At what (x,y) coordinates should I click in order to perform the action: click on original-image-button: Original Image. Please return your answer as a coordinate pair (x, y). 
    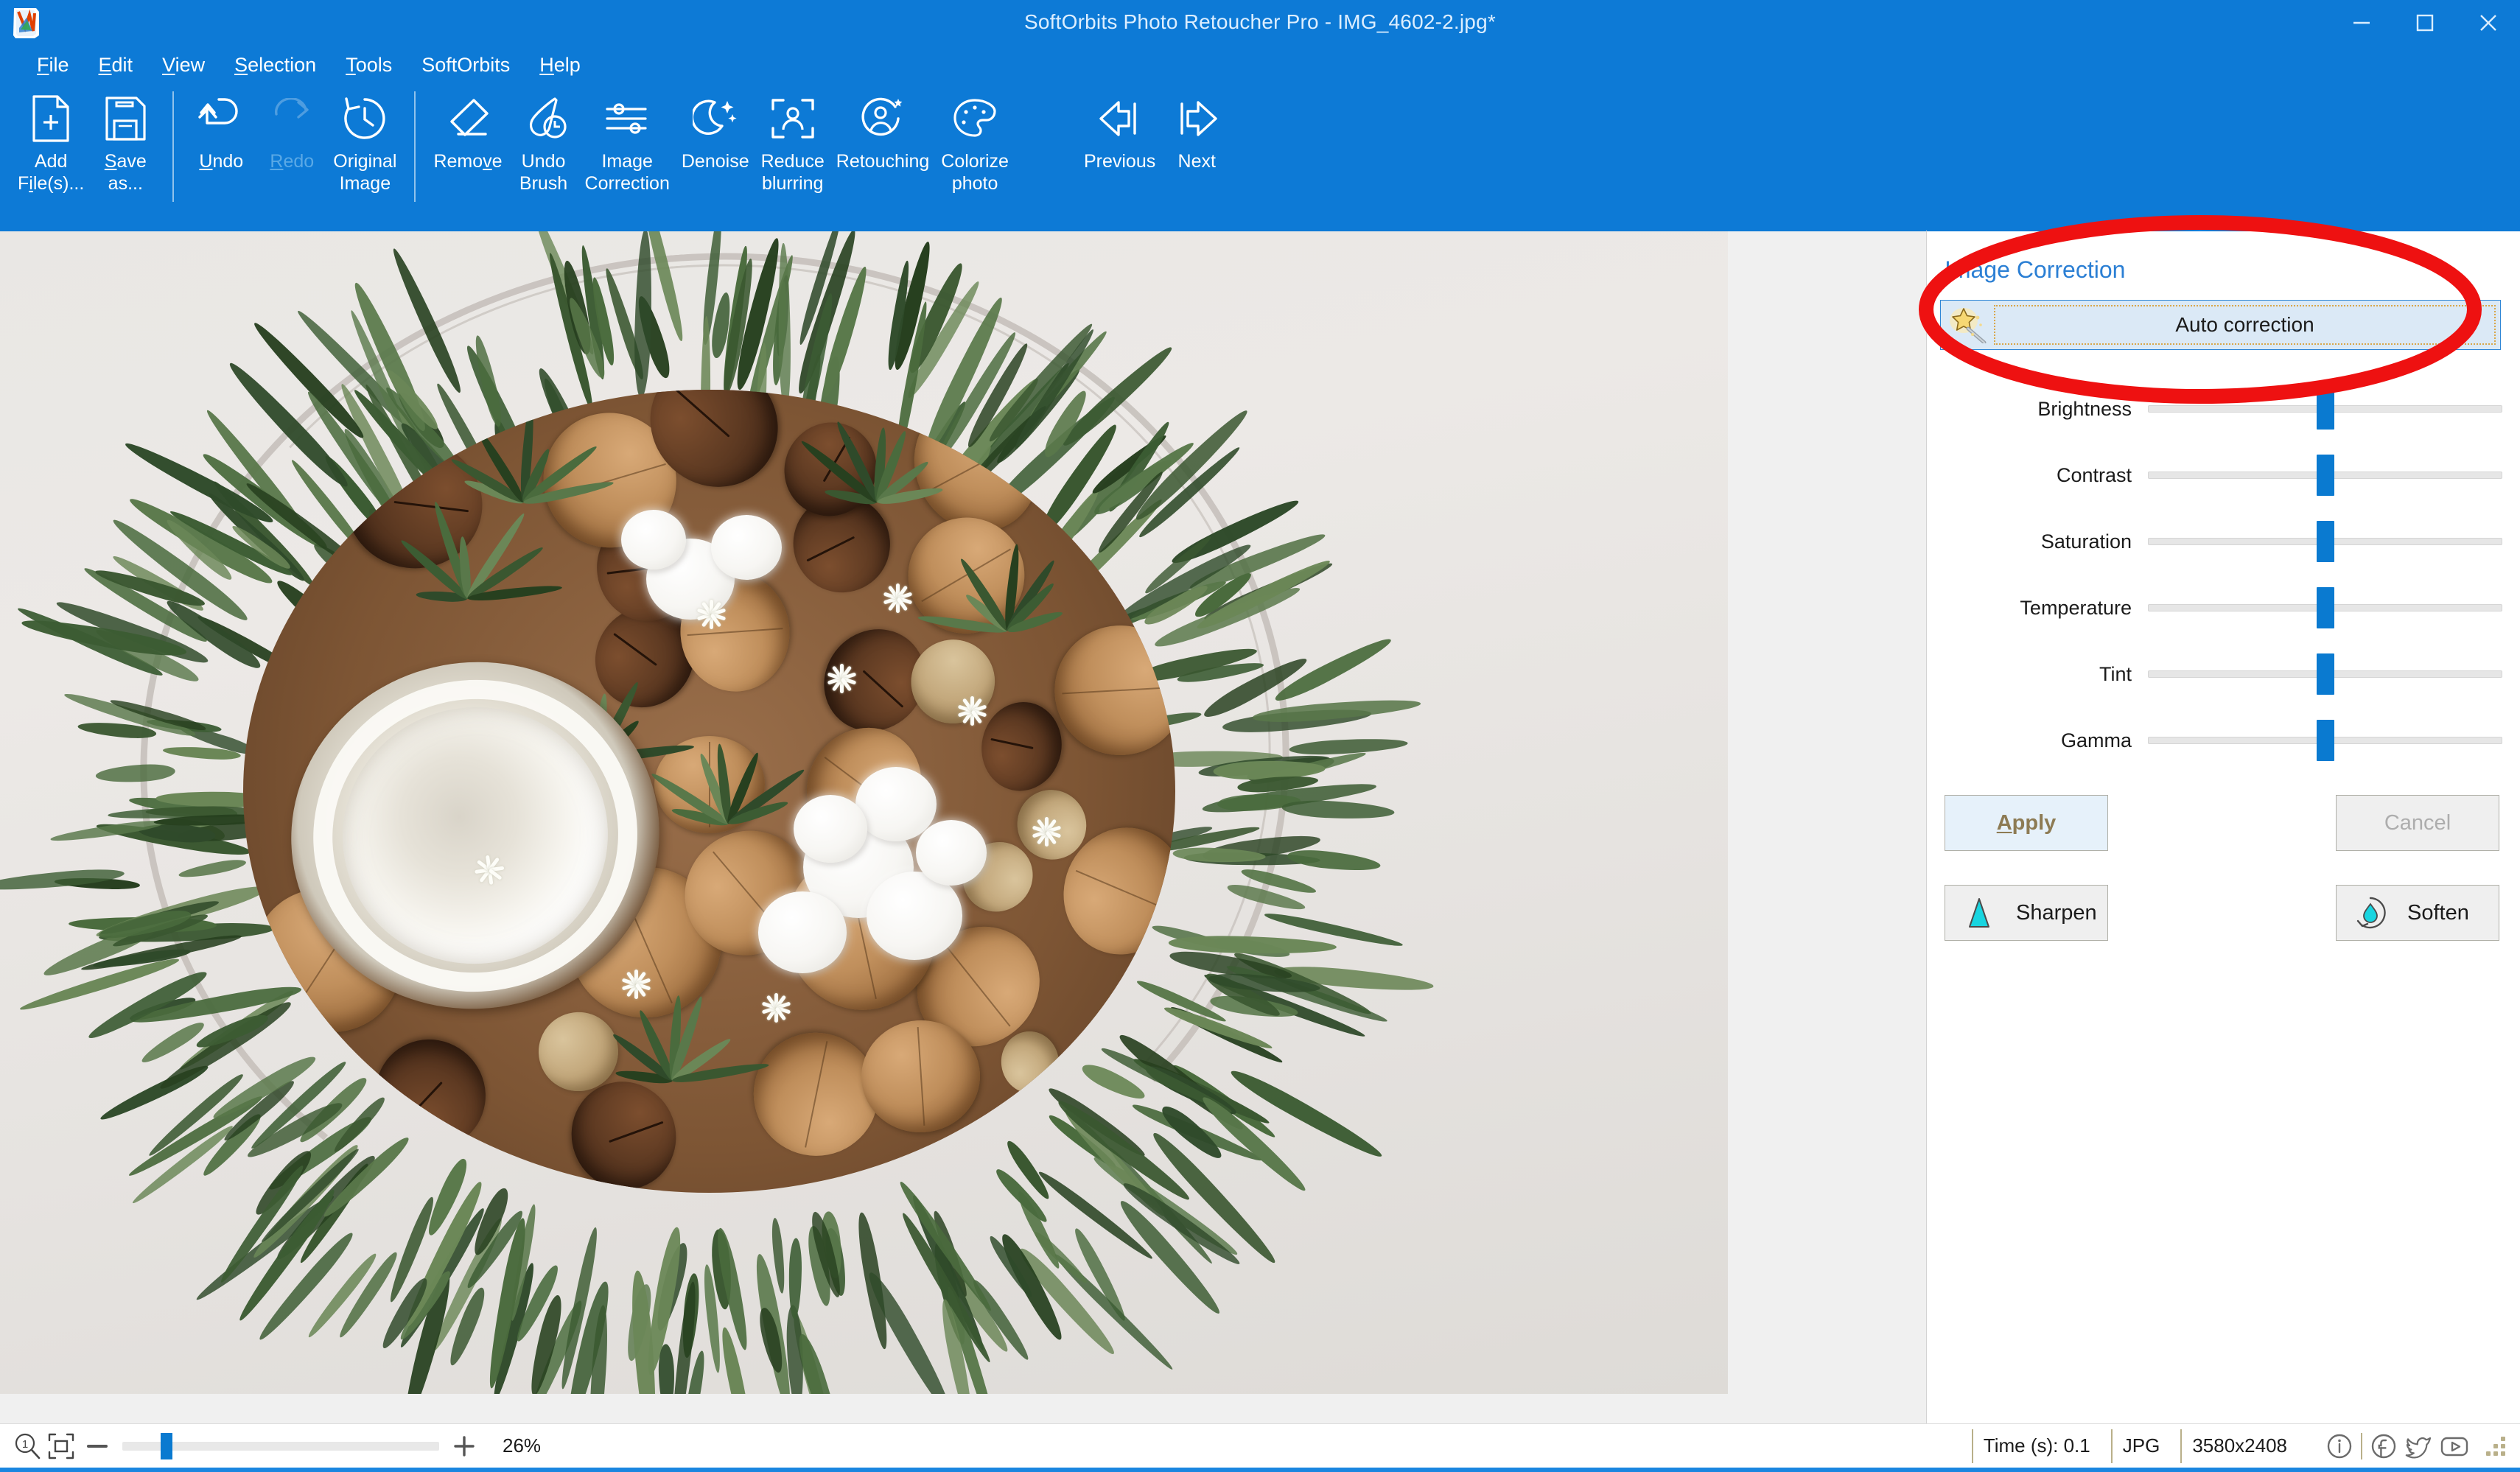
    Looking at the image, I should click on (364, 140).